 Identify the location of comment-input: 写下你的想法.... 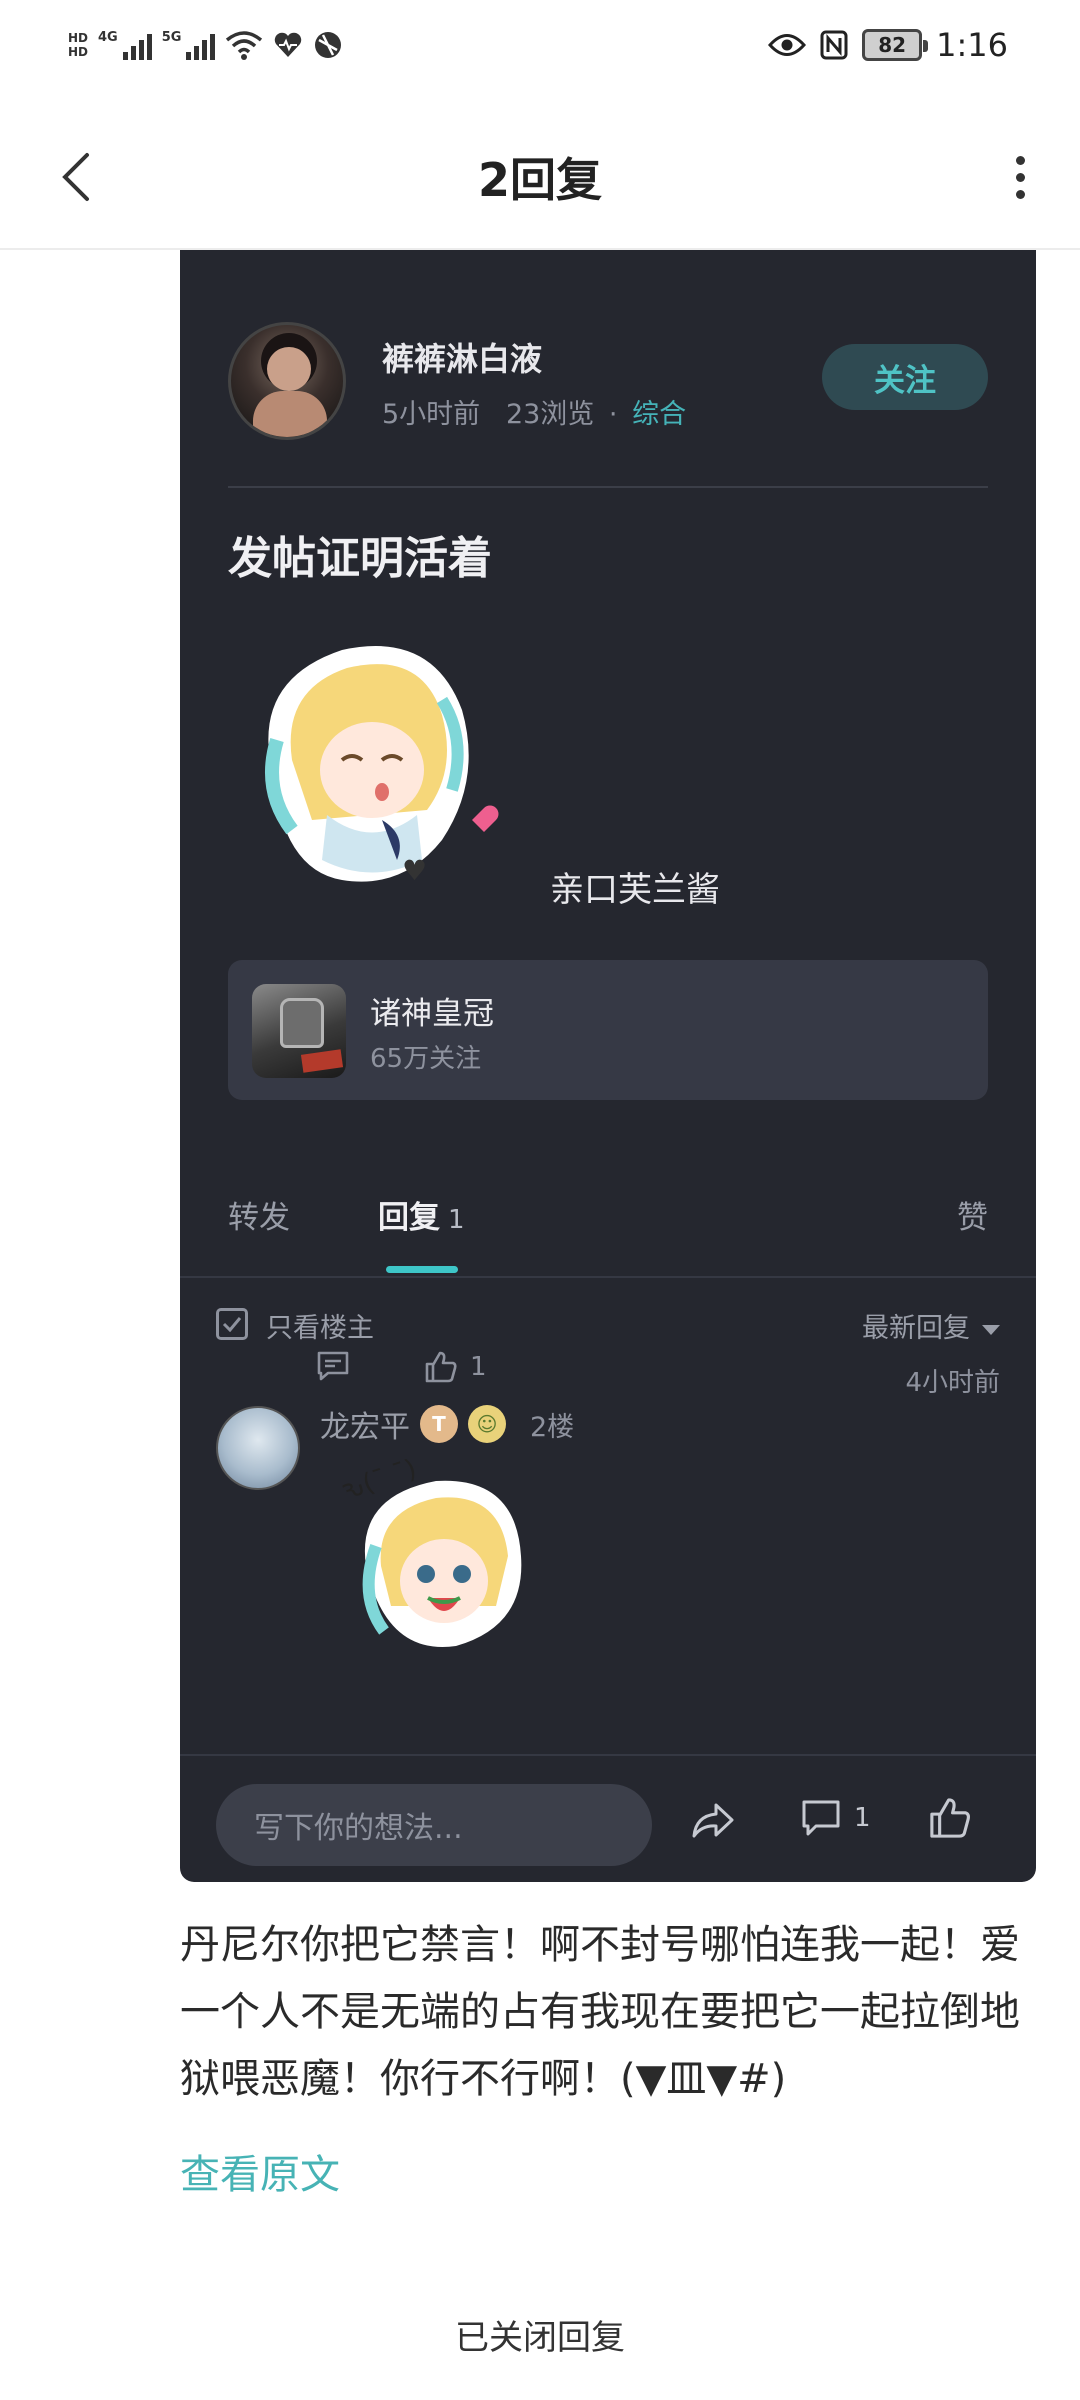
(434, 1825).